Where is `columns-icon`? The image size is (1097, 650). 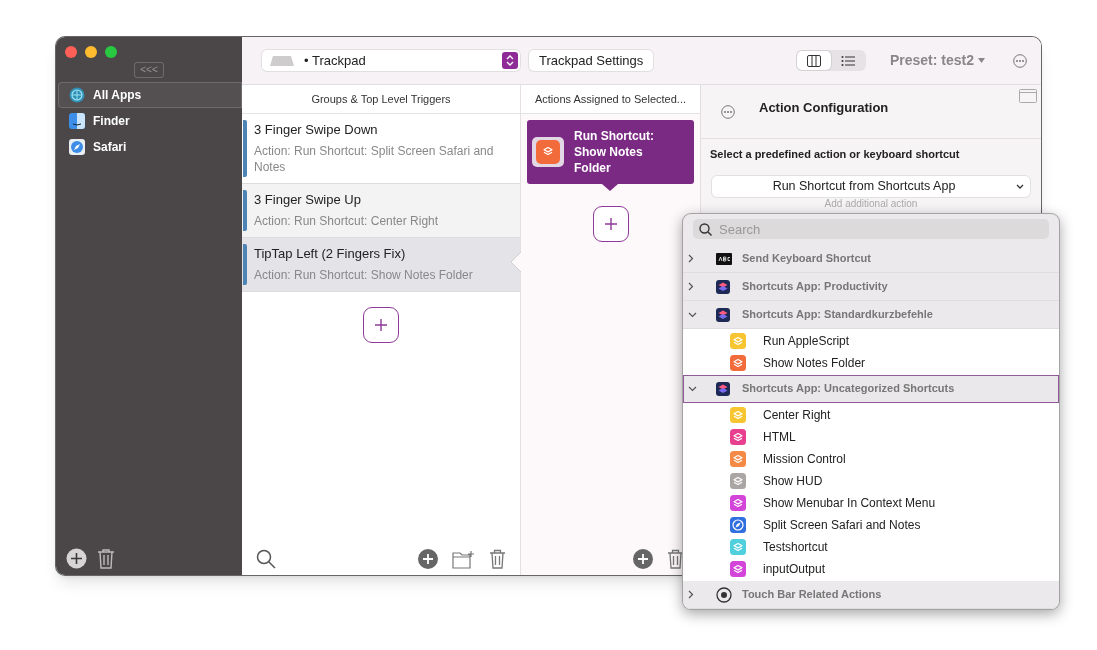 columns-icon is located at coordinates (813, 60).